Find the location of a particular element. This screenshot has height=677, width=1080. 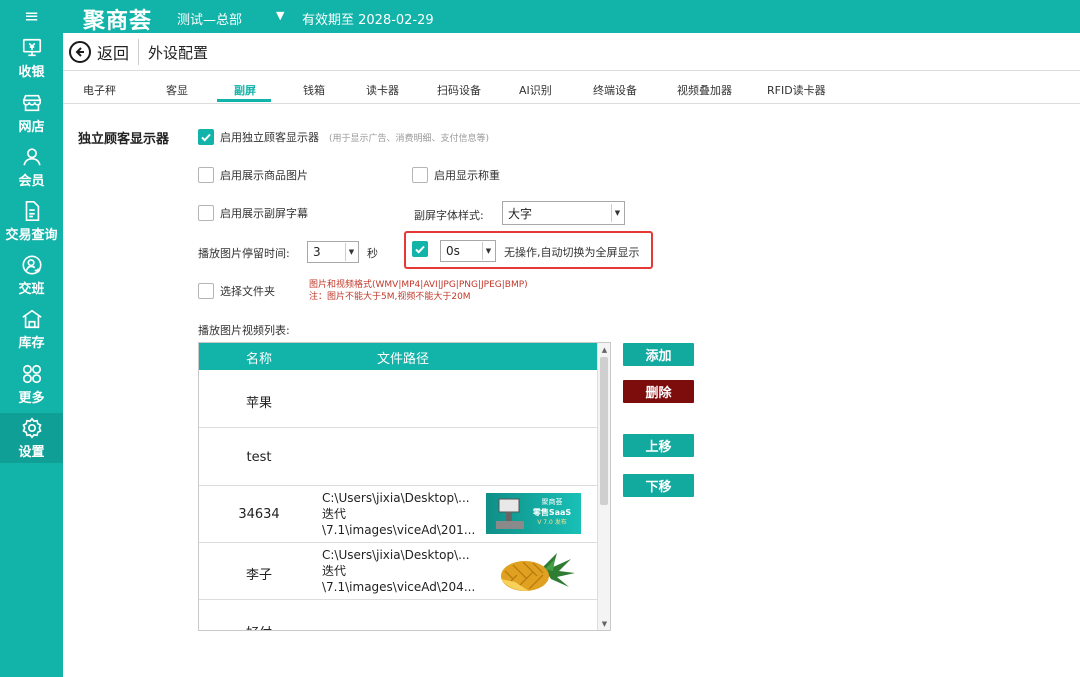

enable-display-checkbox is located at coordinates (206, 137).